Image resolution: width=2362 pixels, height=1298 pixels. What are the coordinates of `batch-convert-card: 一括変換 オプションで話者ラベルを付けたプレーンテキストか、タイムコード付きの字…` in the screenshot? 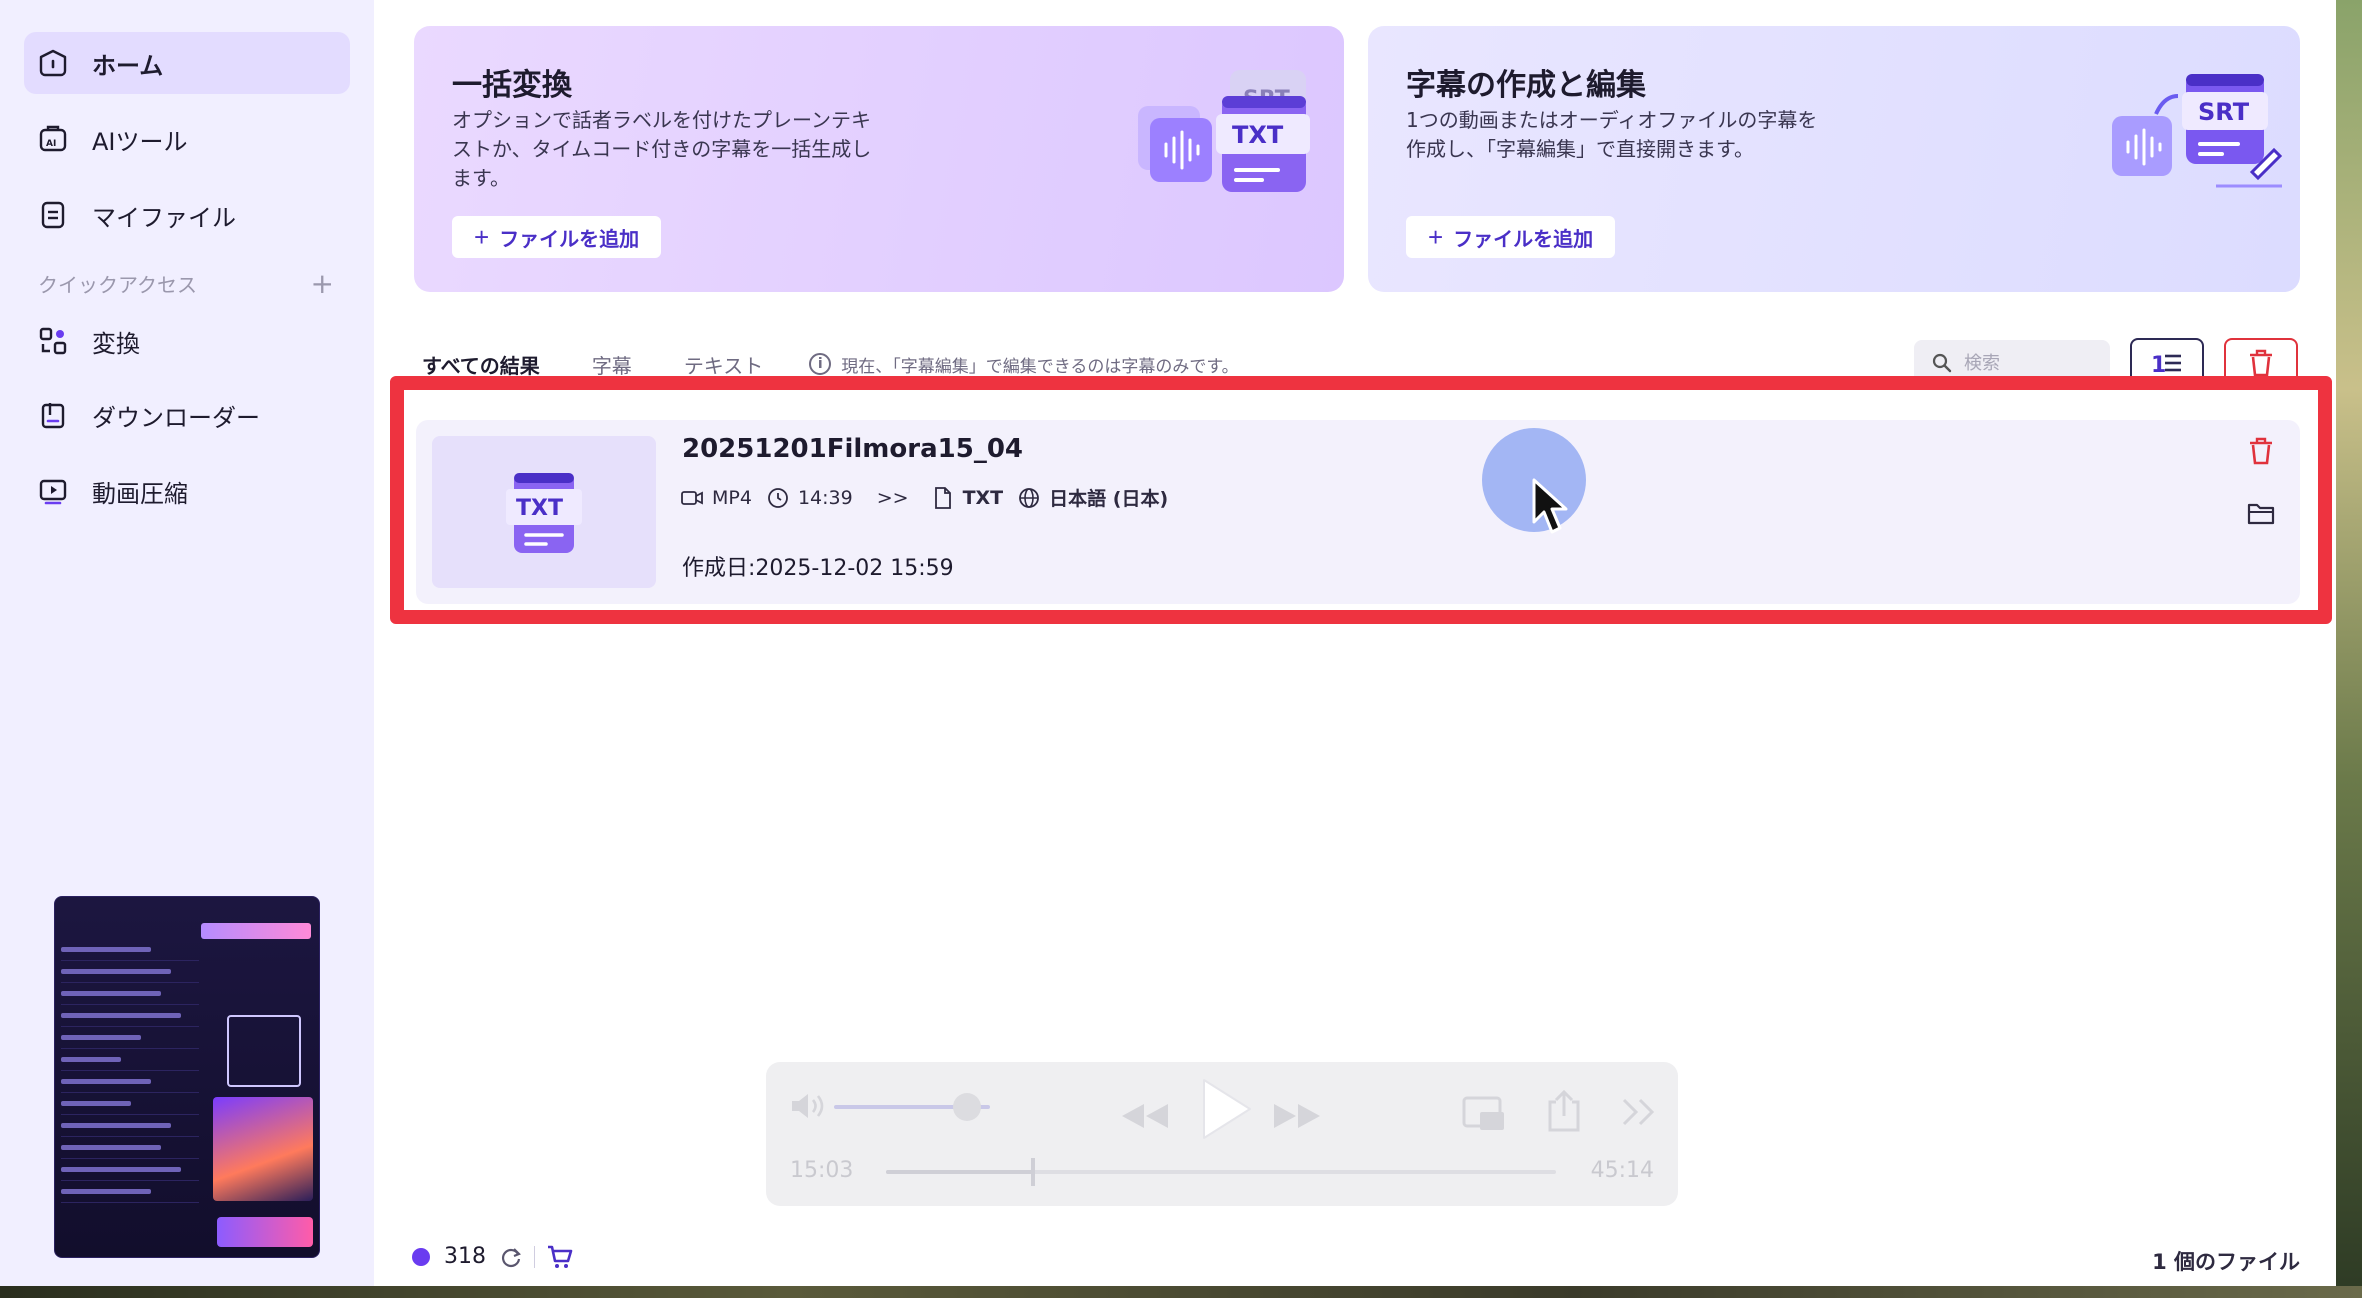 It's located at (879, 159).